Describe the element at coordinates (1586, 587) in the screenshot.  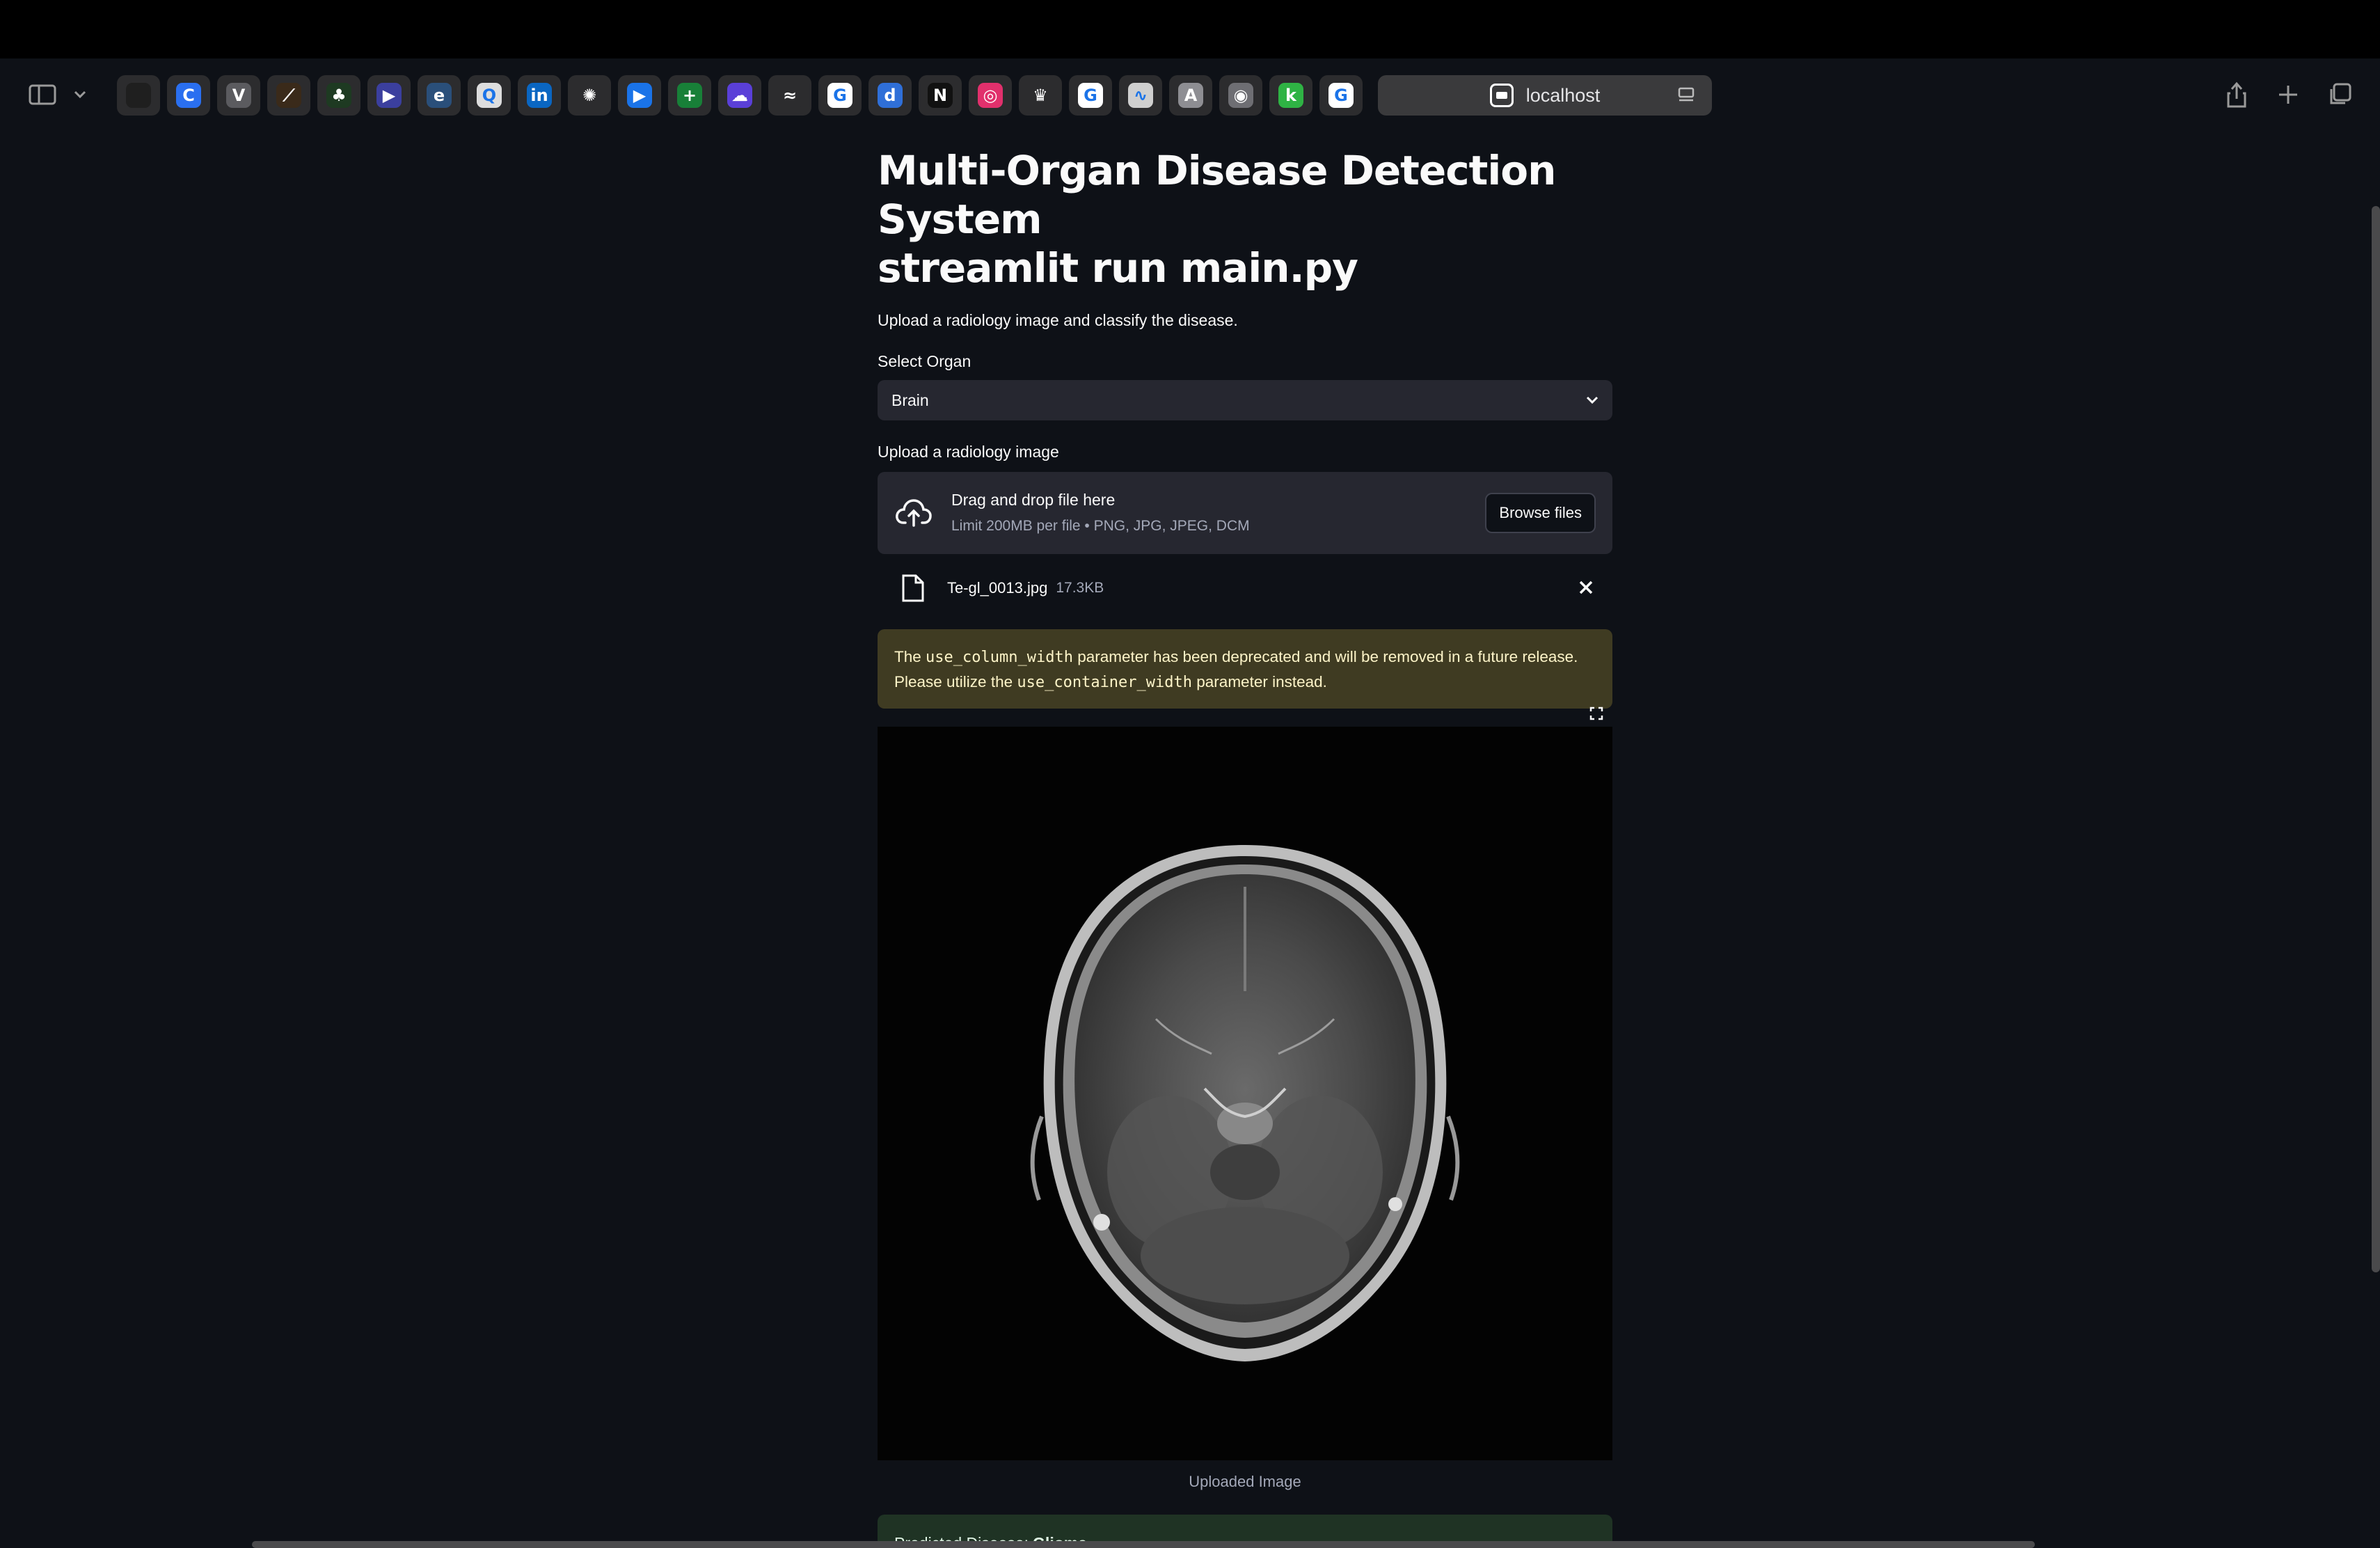
I see `remove-file-close-icon` at that location.